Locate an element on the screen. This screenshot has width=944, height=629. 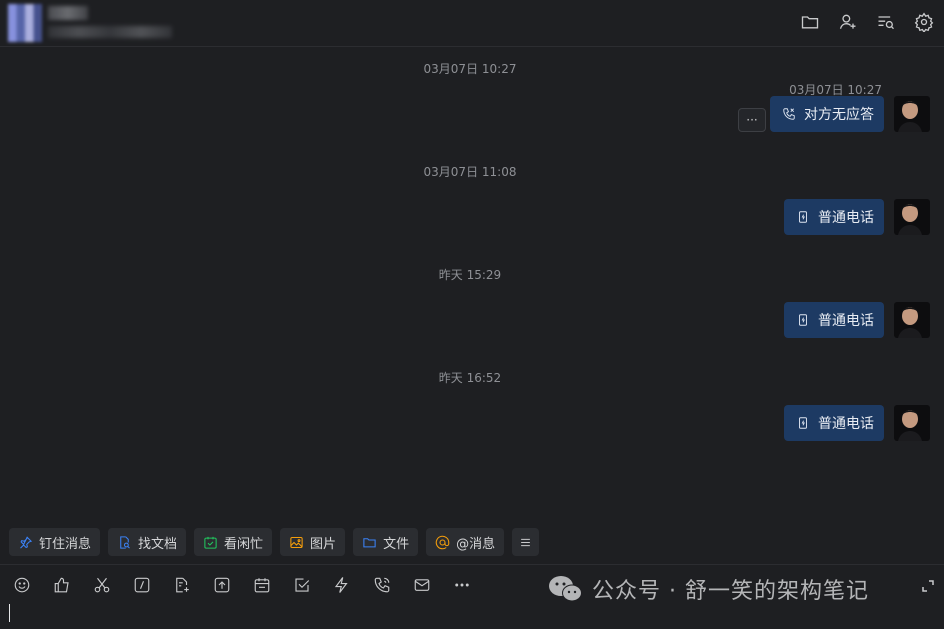
composer-toolbar is located at coordinates (242, 585).